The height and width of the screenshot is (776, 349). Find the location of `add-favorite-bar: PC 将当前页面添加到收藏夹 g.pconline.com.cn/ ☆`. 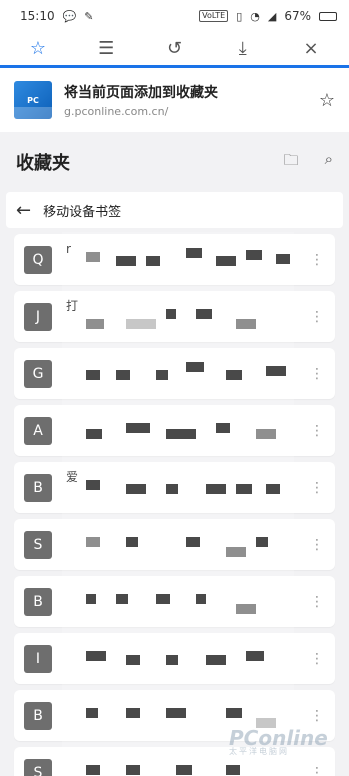

add-favorite-bar: PC 将当前页面添加到收藏夹 g.pconline.com.cn/ ☆ is located at coordinates (174, 100).